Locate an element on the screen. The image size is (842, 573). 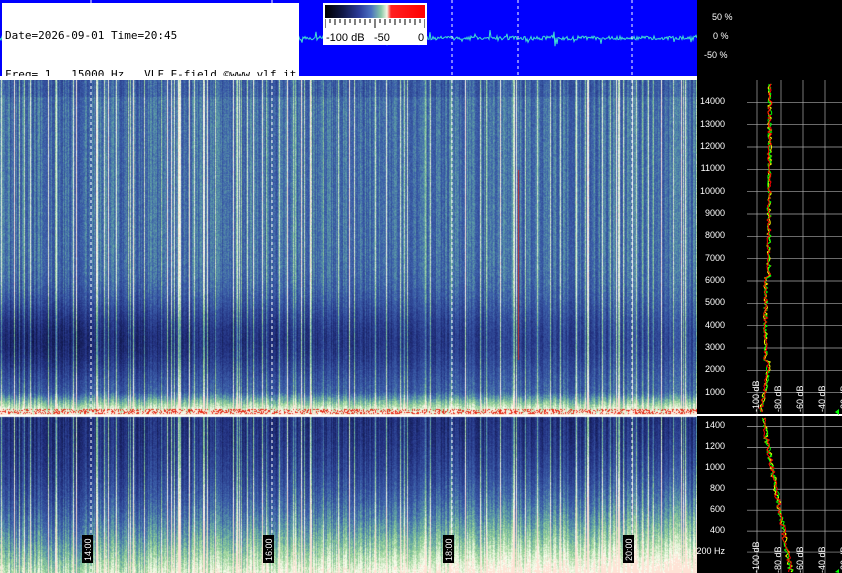
date-time-label: Date=2026-09-01 Time=20:45 is located at coordinates (91, 35).